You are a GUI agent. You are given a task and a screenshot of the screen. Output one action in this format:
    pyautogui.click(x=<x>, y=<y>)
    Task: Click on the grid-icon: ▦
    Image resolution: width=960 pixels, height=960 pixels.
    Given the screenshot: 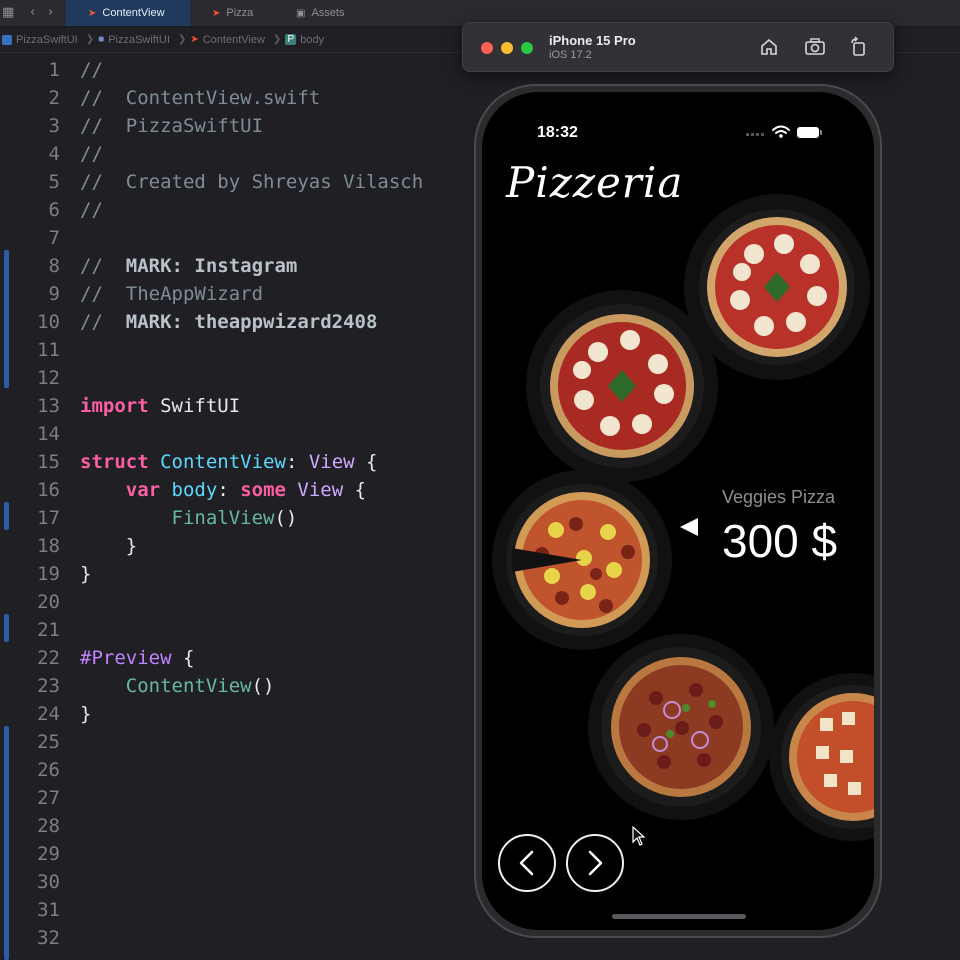 What is the action you would take?
    pyautogui.click(x=8, y=12)
    